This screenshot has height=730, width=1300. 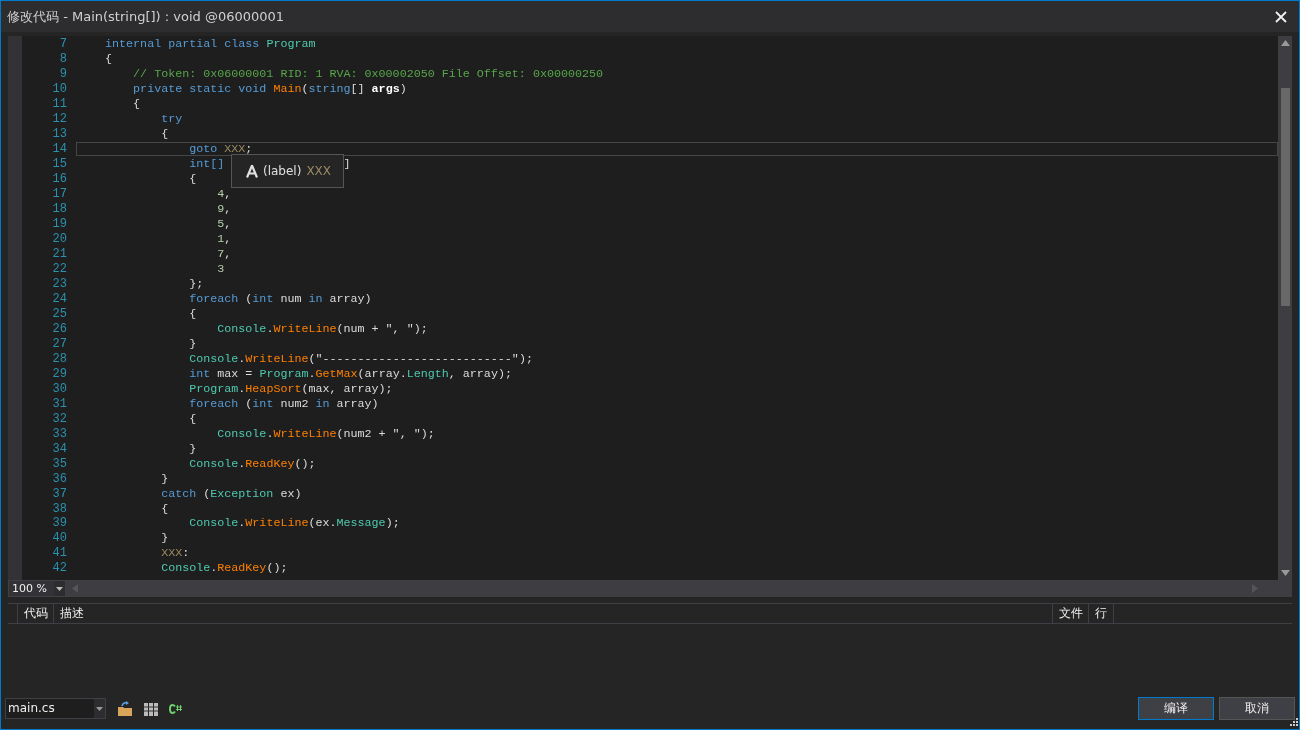 What do you see at coordinates (59, 224) in the screenshot?
I see `line-number: 19` at bounding box center [59, 224].